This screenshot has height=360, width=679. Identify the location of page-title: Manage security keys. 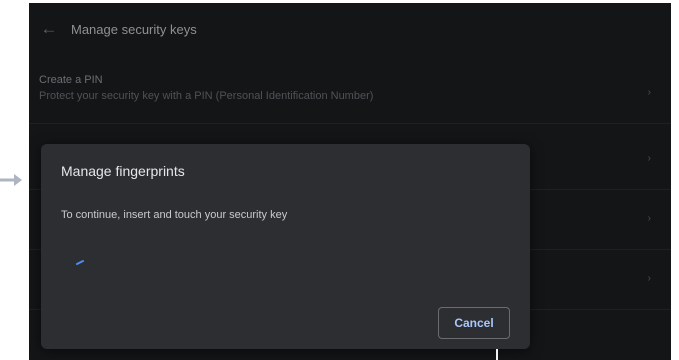
(134, 29).